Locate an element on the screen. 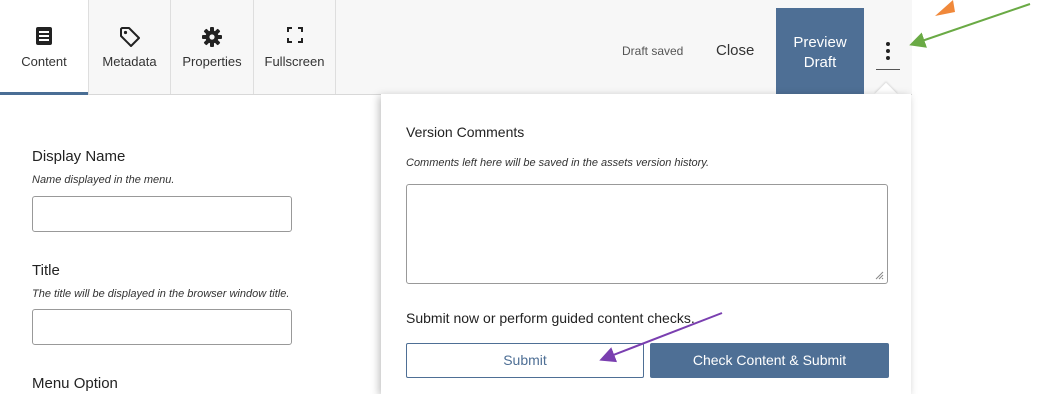 This screenshot has height=394, width=1052. tab-properties-label: Properties is located at coordinates (212, 61).